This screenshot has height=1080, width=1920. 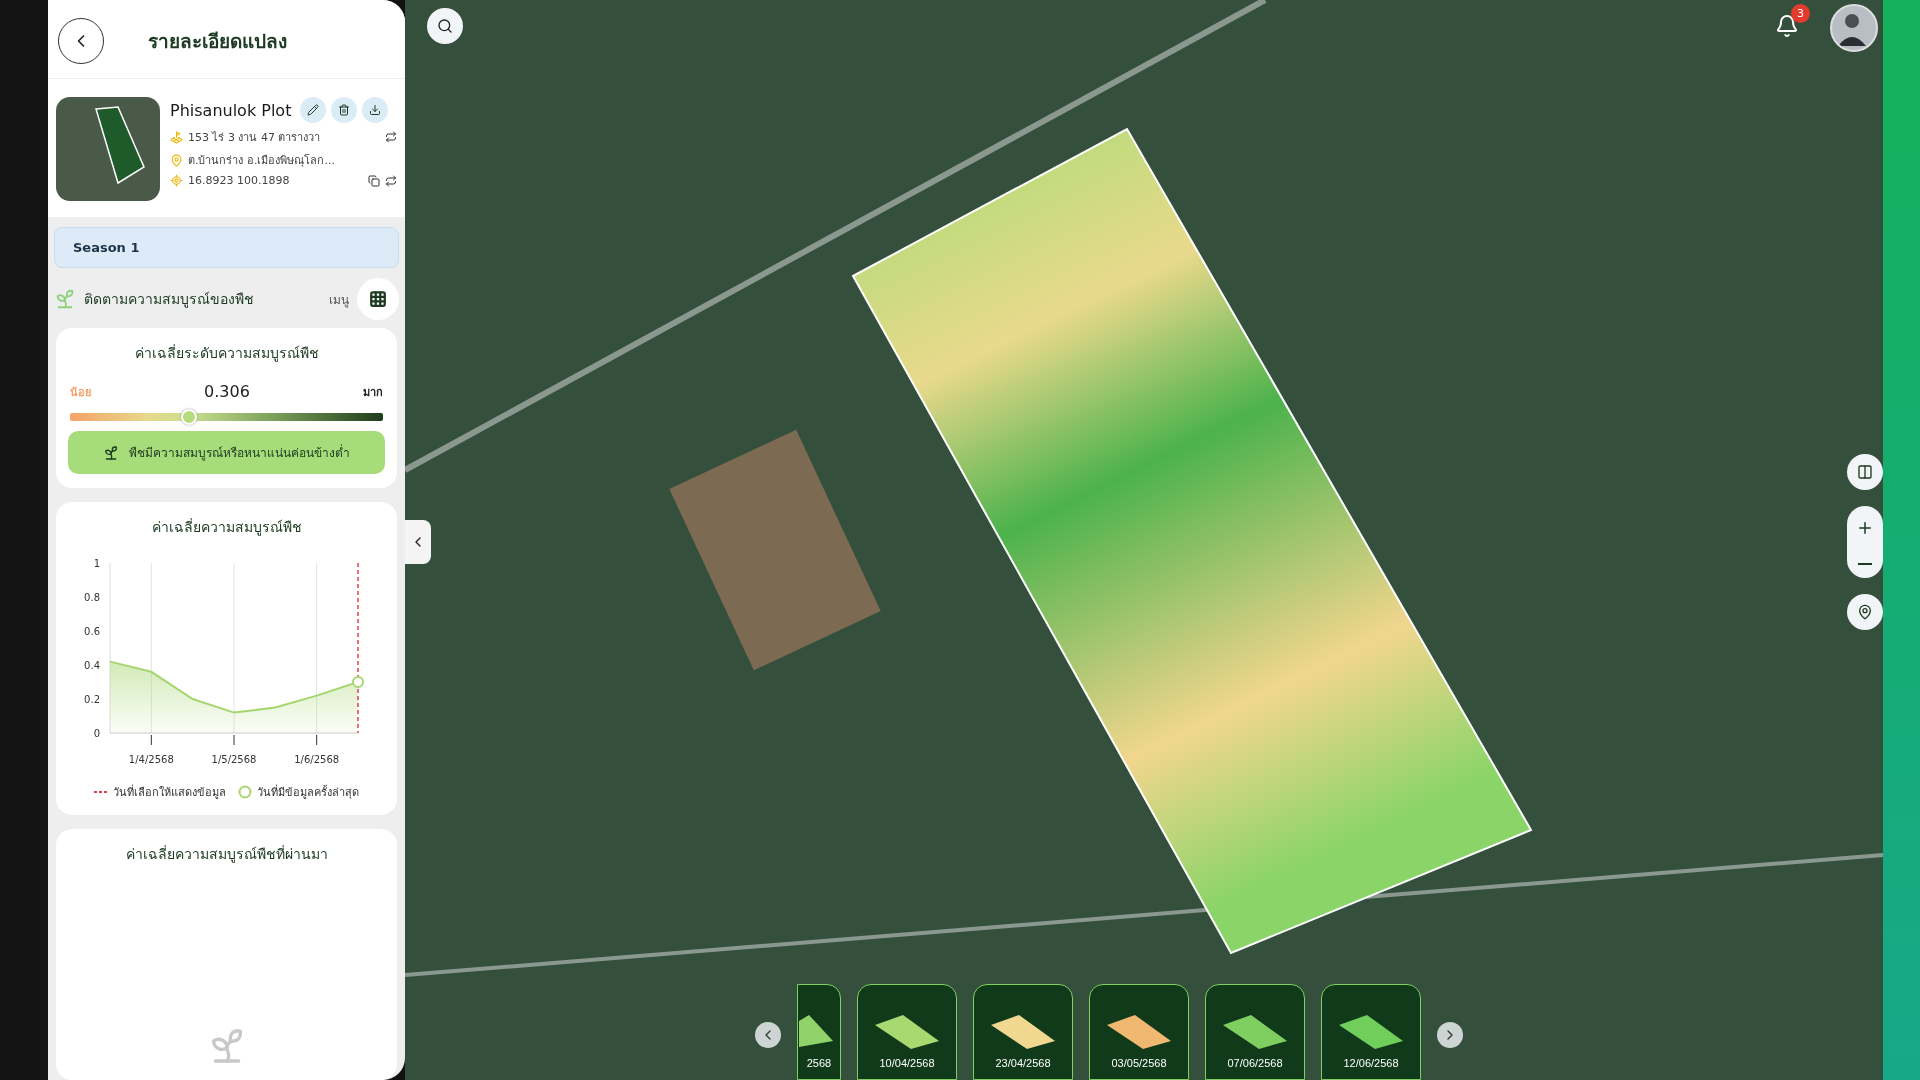 I want to click on date-thumbnail: 07/06/2568, so click(x=1255, y=1032).